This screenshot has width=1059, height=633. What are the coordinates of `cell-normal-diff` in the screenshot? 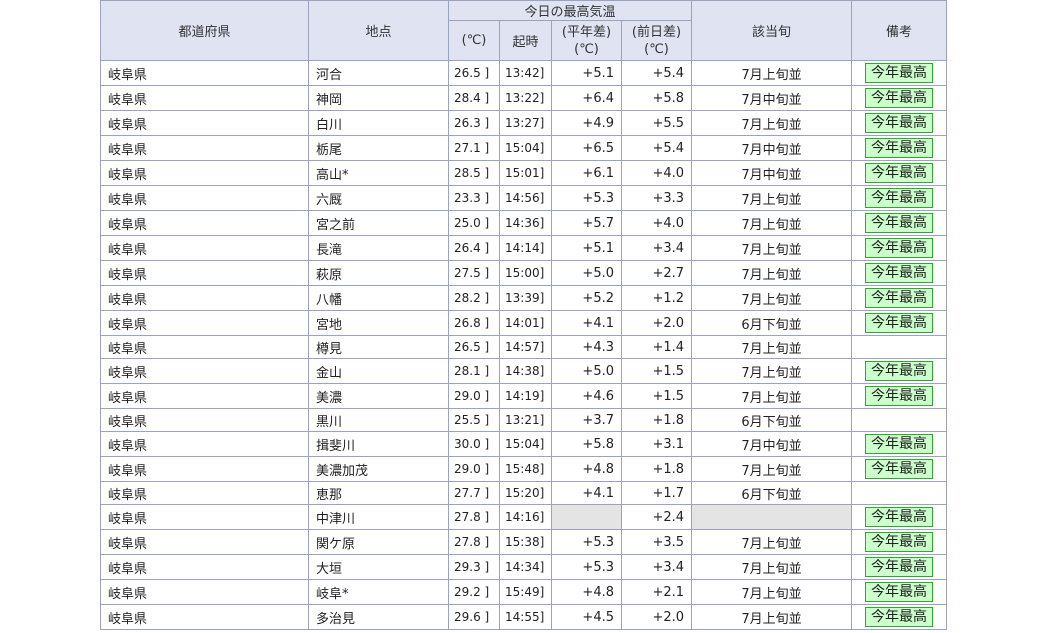 It's located at (586, 517).